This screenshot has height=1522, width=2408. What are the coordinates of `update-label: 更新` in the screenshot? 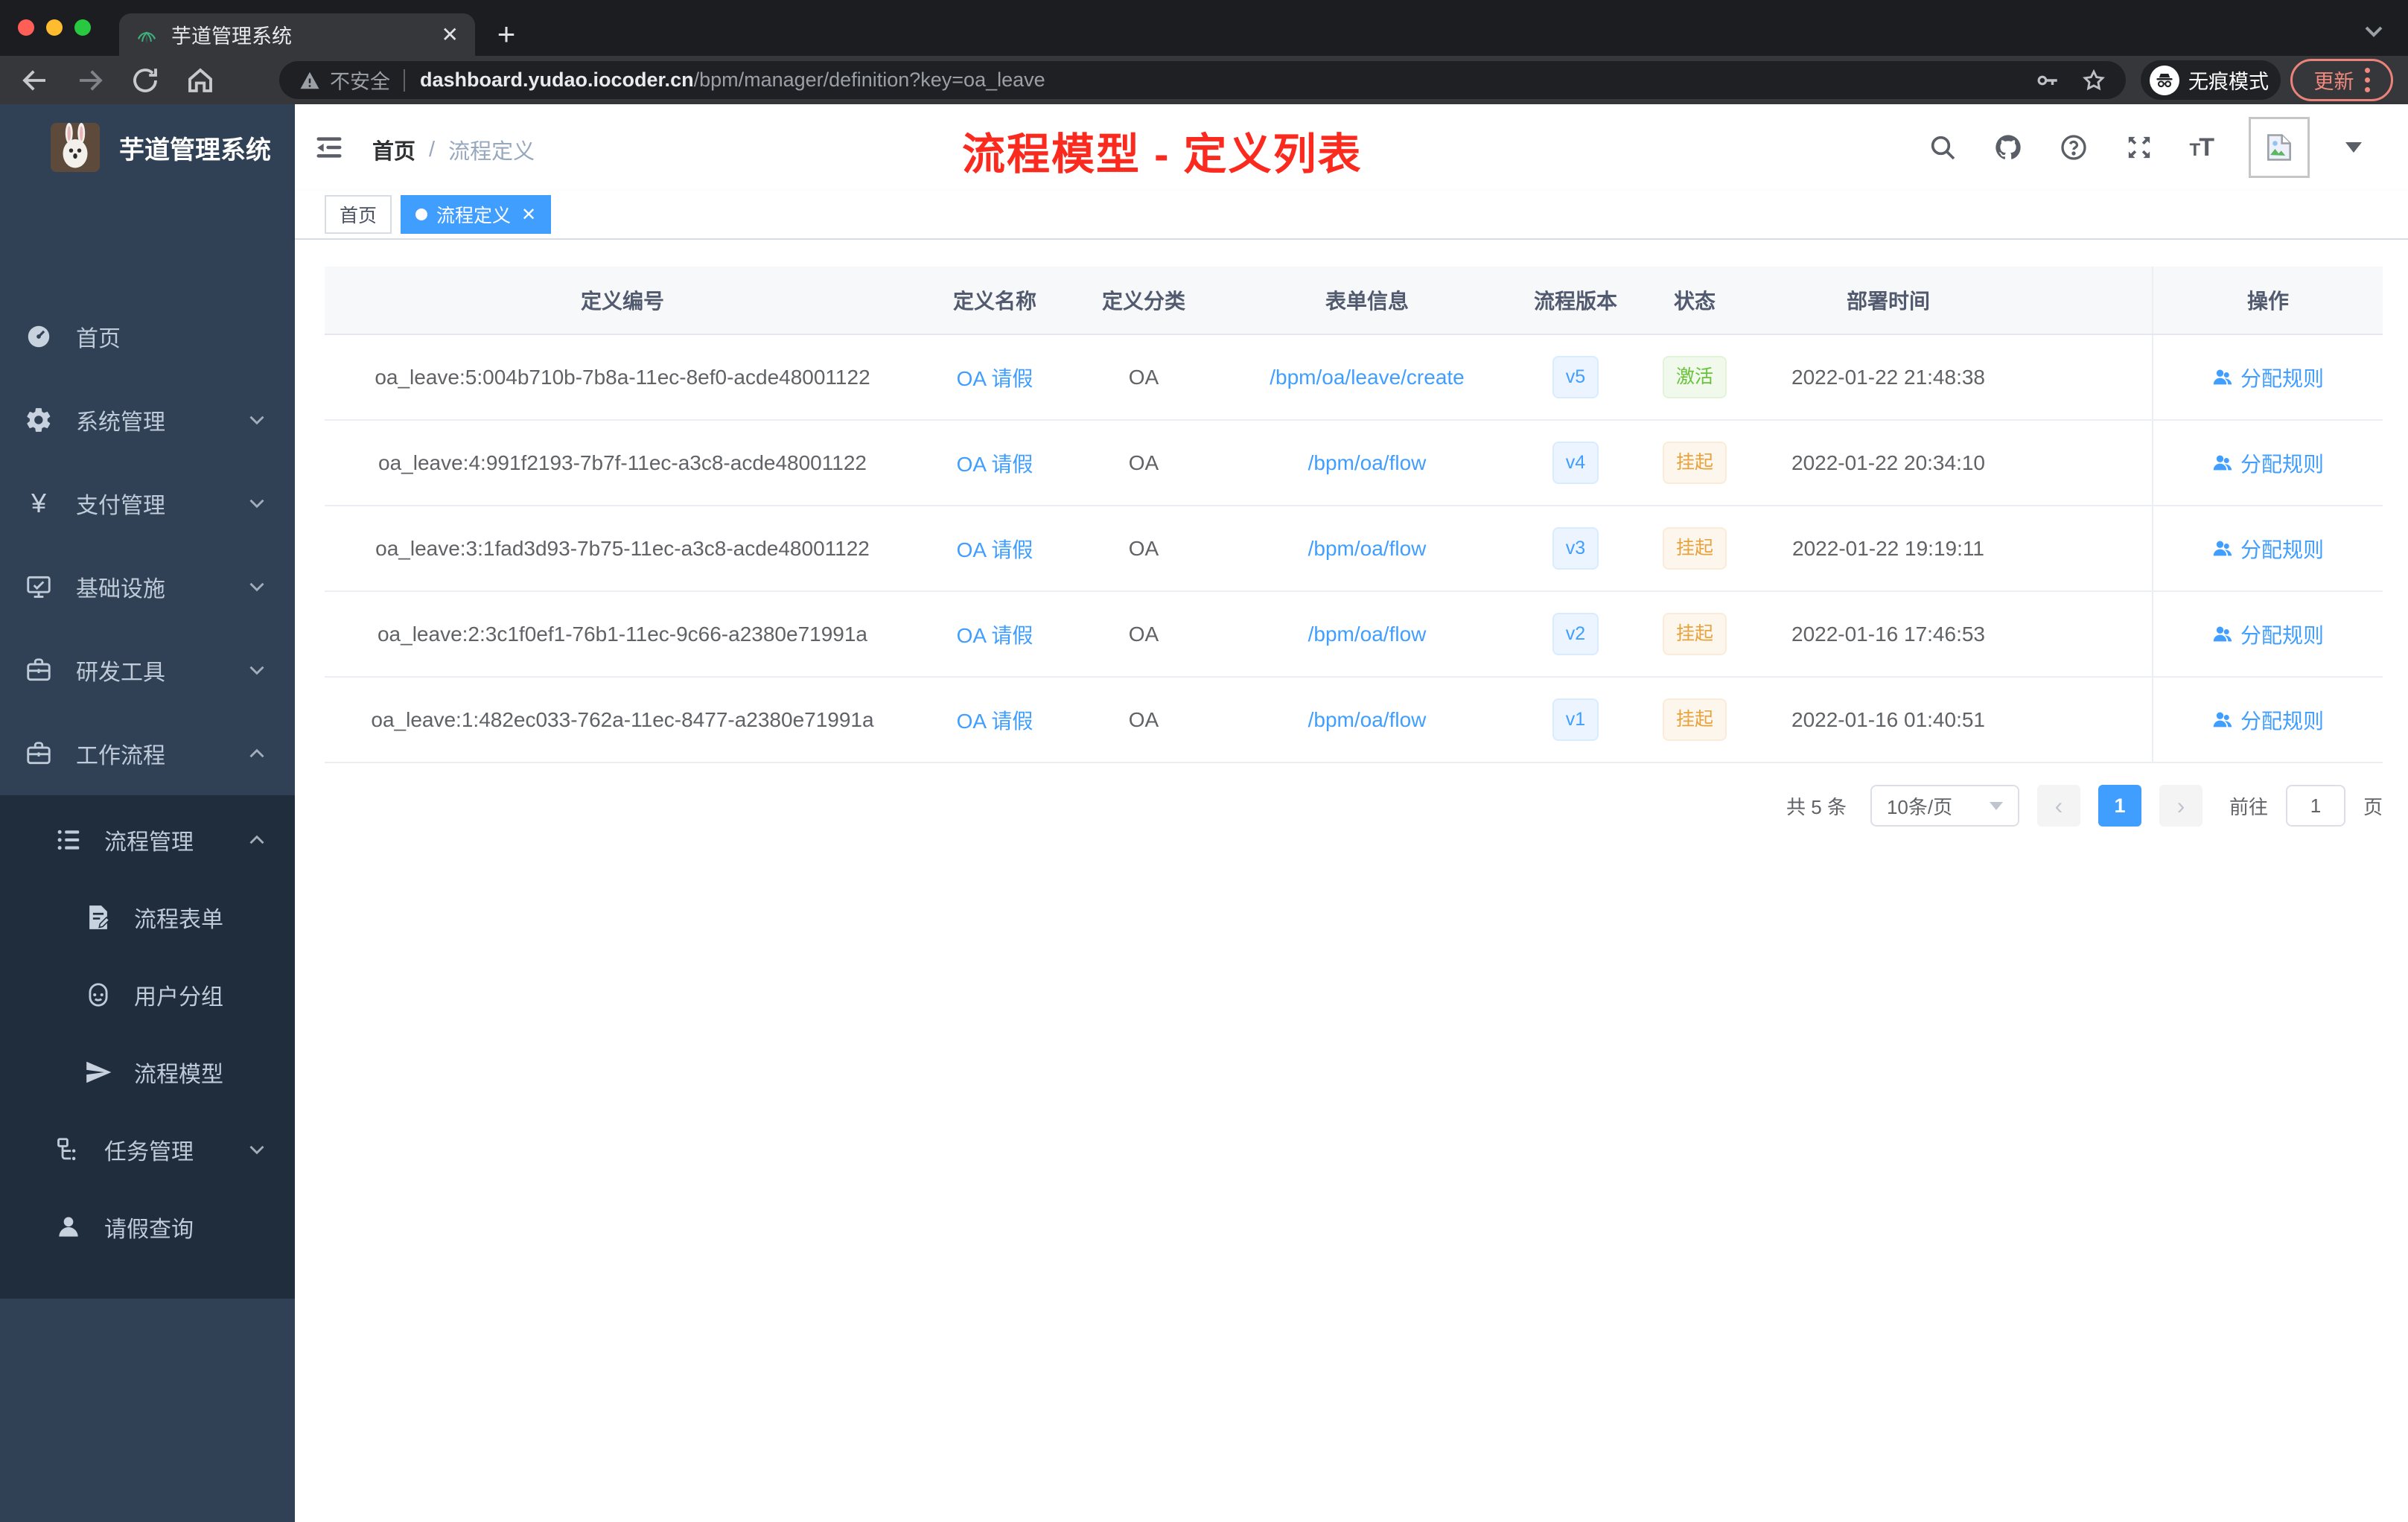 It's located at (2333, 82).